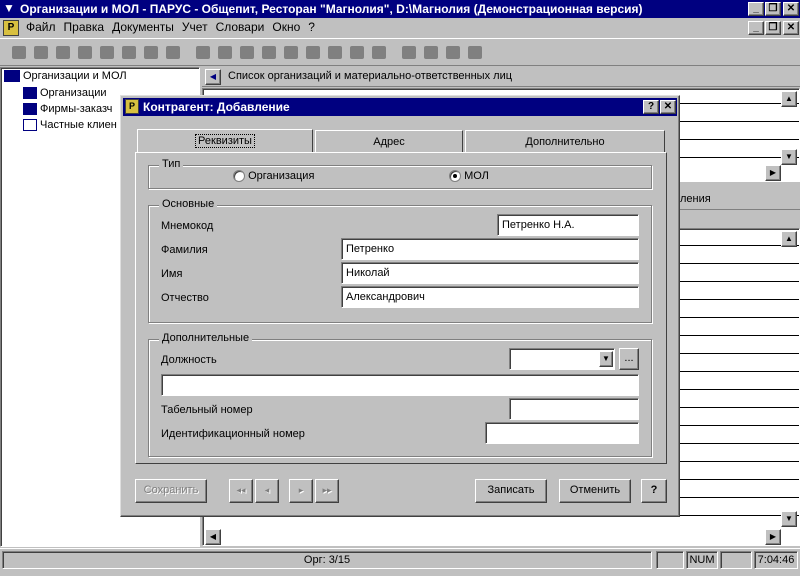 This screenshot has width=800, height=576. Describe the element at coordinates (562, 433) in the screenshot. I see `idnum-field` at that location.